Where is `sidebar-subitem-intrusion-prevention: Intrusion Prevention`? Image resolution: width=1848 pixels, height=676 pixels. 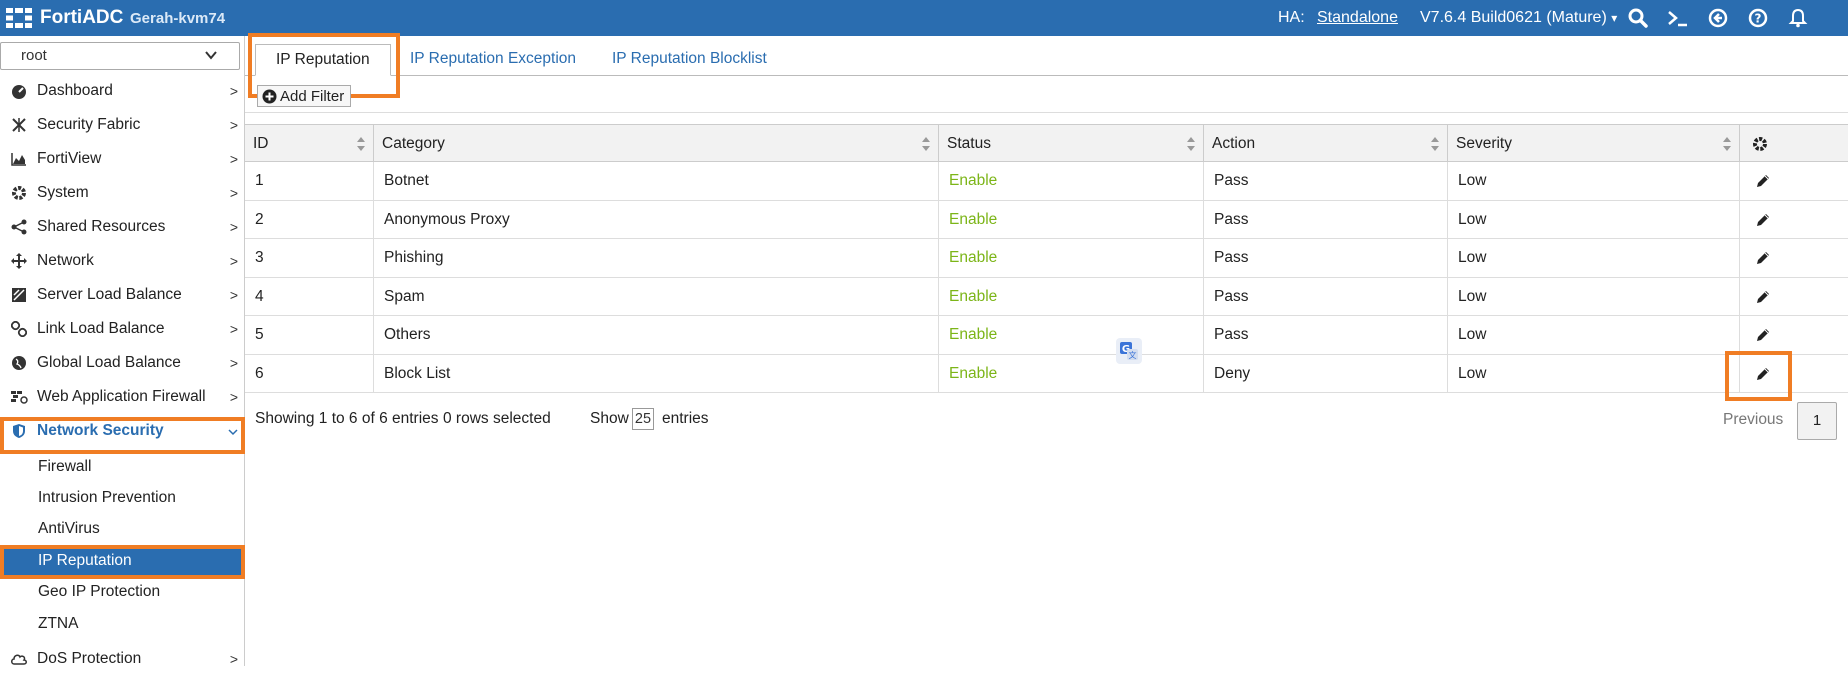
sidebar-subitem-intrusion-prevention: Intrusion Prevention is located at coordinates (122, 498).